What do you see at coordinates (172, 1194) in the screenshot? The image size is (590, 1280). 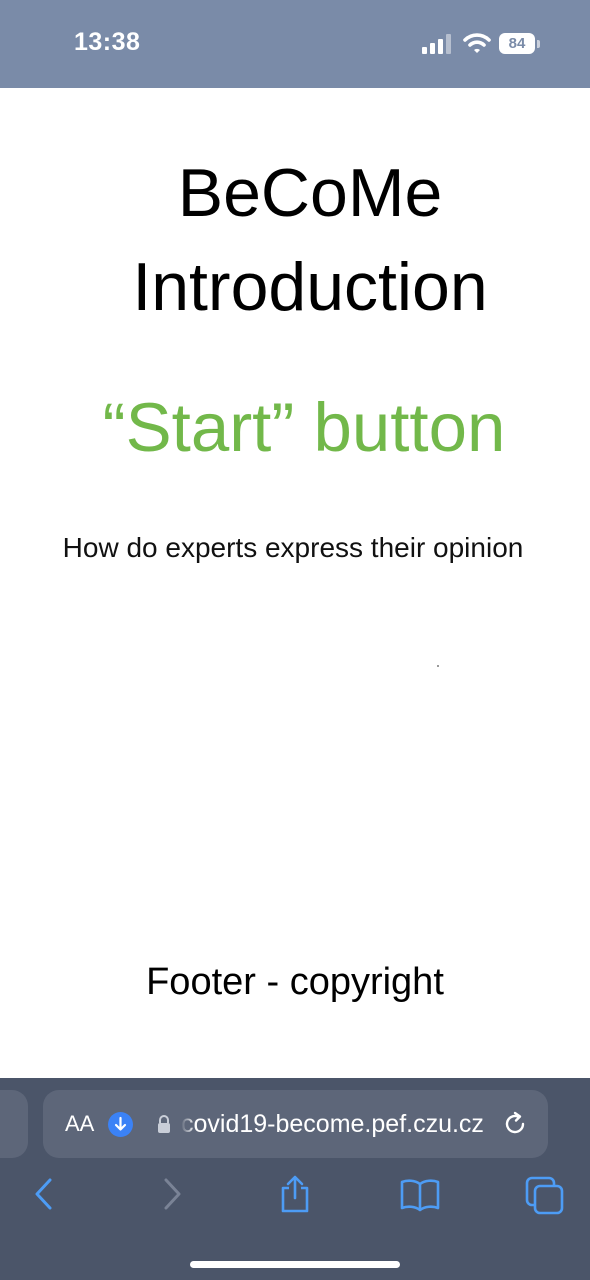 I see `forward-icon` at bounding box center [172, 1194].